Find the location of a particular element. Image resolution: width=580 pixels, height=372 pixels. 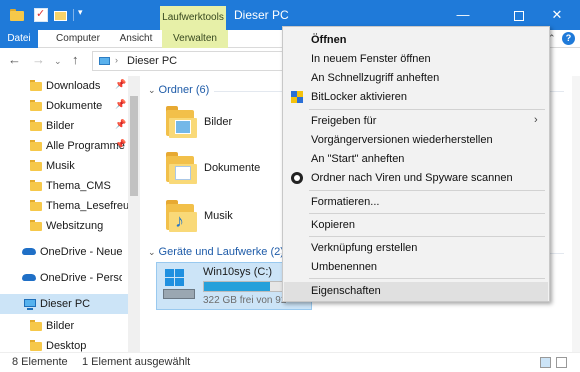

menu-item-label: Kopieren is located at coordinates (333, 225).